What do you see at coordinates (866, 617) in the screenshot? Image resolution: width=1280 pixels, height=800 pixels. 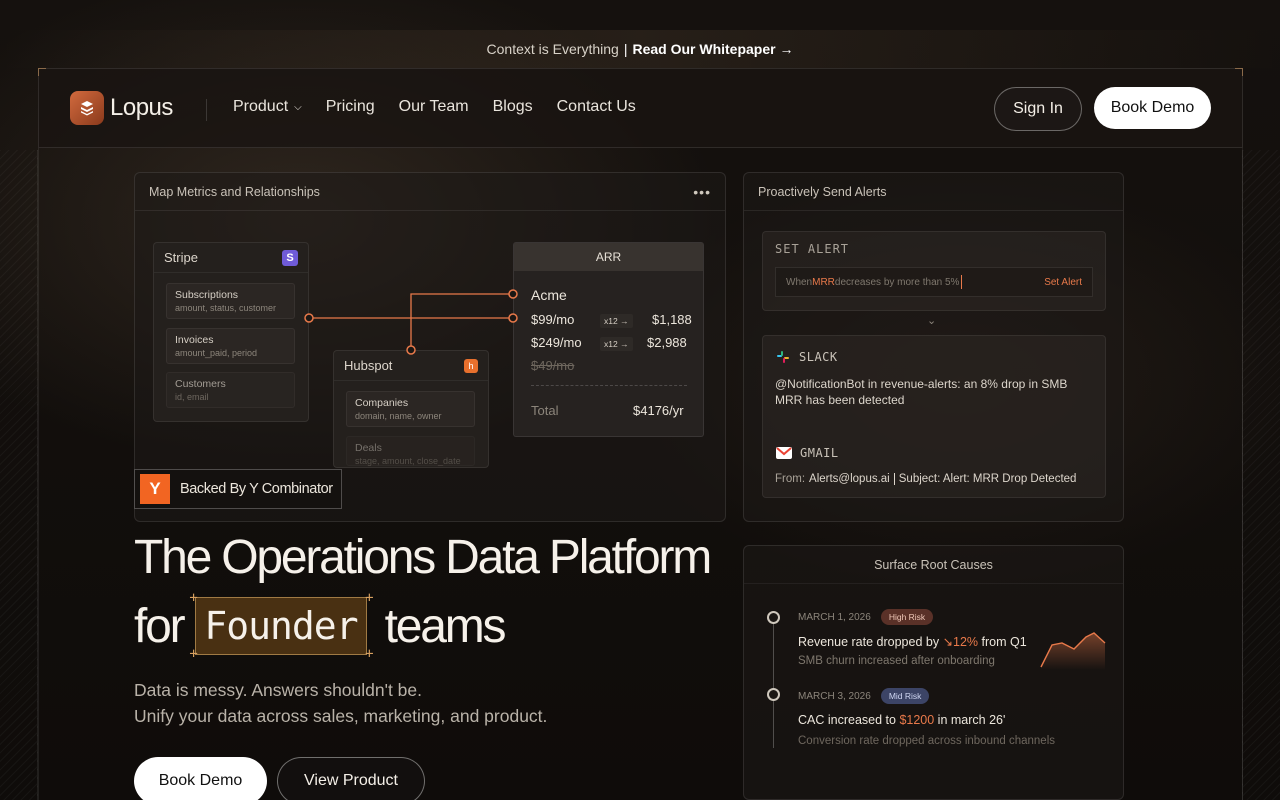 I see `event-1-meta: MARCH 1, 2026 High Risk` at bounding box center [866, 617].